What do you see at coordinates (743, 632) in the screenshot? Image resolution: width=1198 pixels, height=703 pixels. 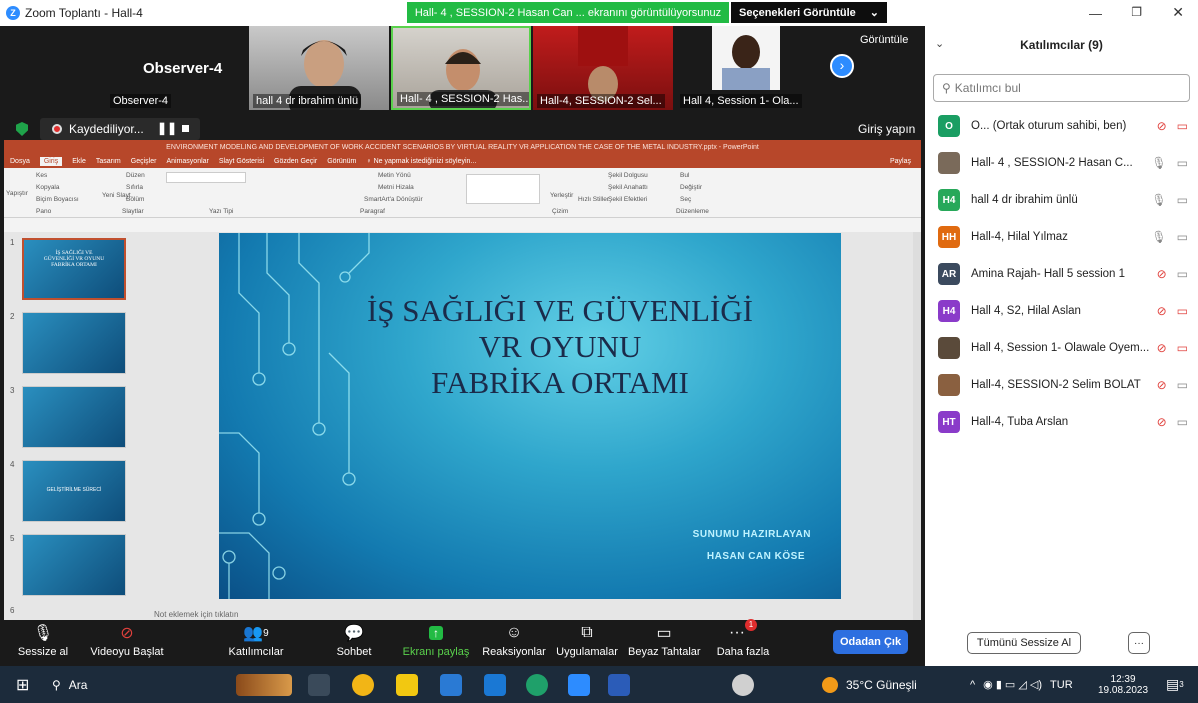 I see `more-dots-icon: ··· 1` at bounding box center [743, 632].